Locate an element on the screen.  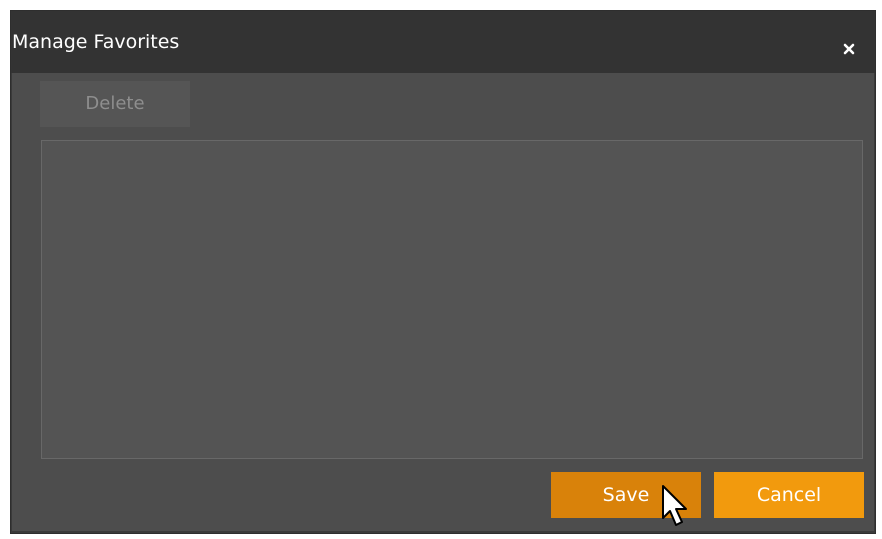
cancel-button: Cancel is located at coordinates (789, 495).